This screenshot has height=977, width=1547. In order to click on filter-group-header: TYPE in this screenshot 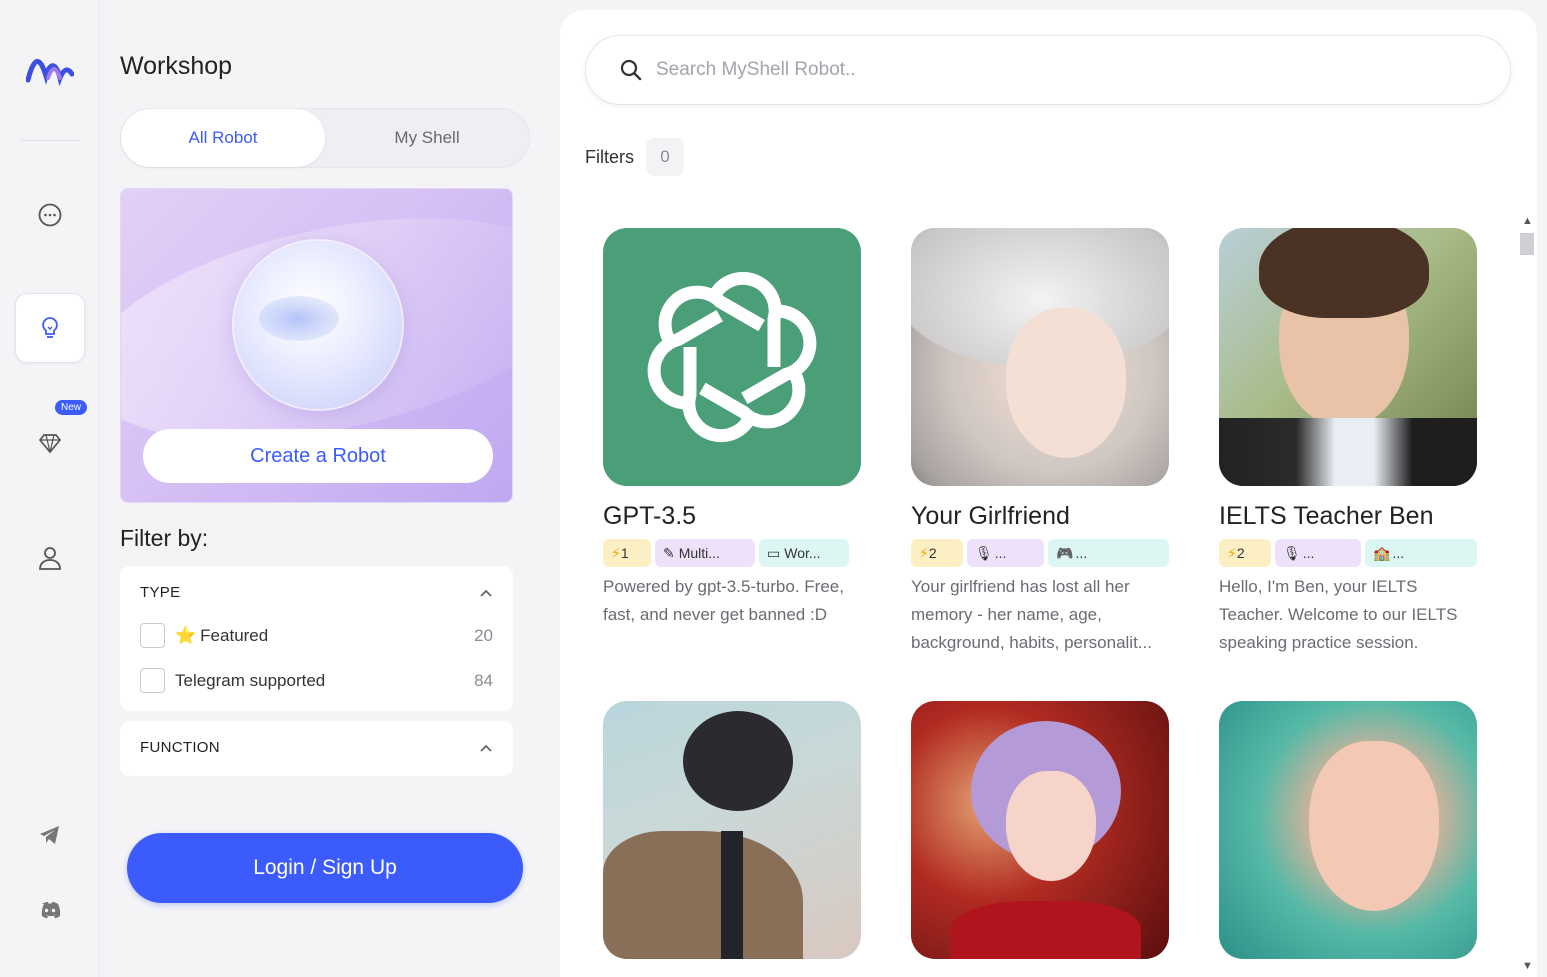, I will do `click(316, 592)`.